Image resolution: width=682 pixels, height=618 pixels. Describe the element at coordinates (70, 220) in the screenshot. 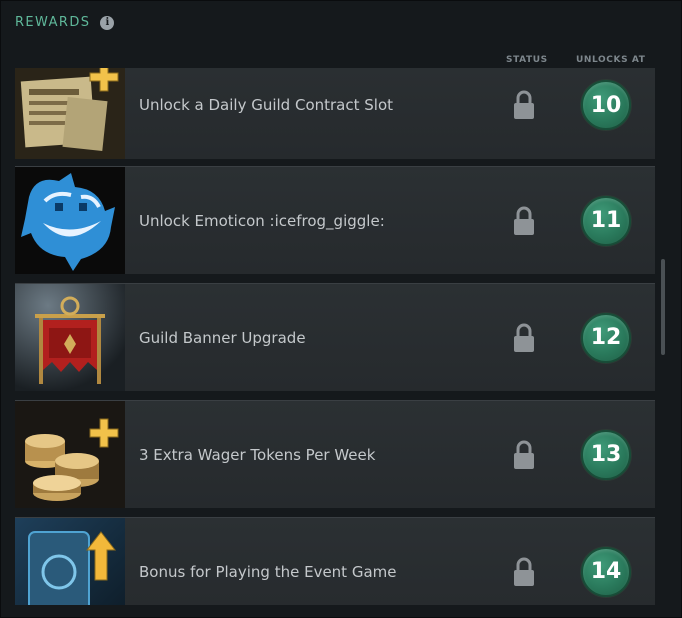

I see `icefrog-emoticon-image` at that location.